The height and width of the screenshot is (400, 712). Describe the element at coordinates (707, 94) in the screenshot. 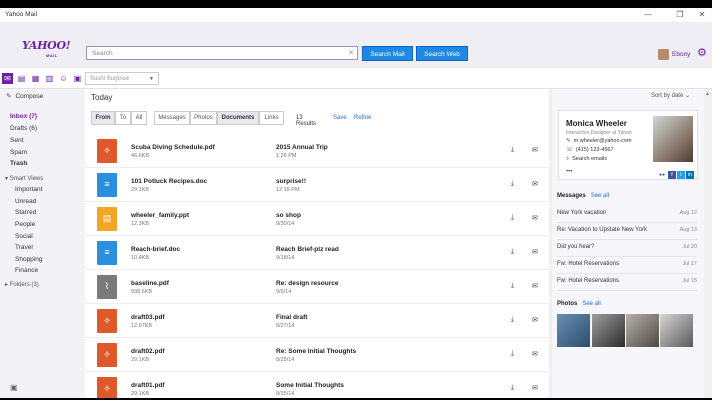

I see `scroll-up-icon: ▲` at that location.